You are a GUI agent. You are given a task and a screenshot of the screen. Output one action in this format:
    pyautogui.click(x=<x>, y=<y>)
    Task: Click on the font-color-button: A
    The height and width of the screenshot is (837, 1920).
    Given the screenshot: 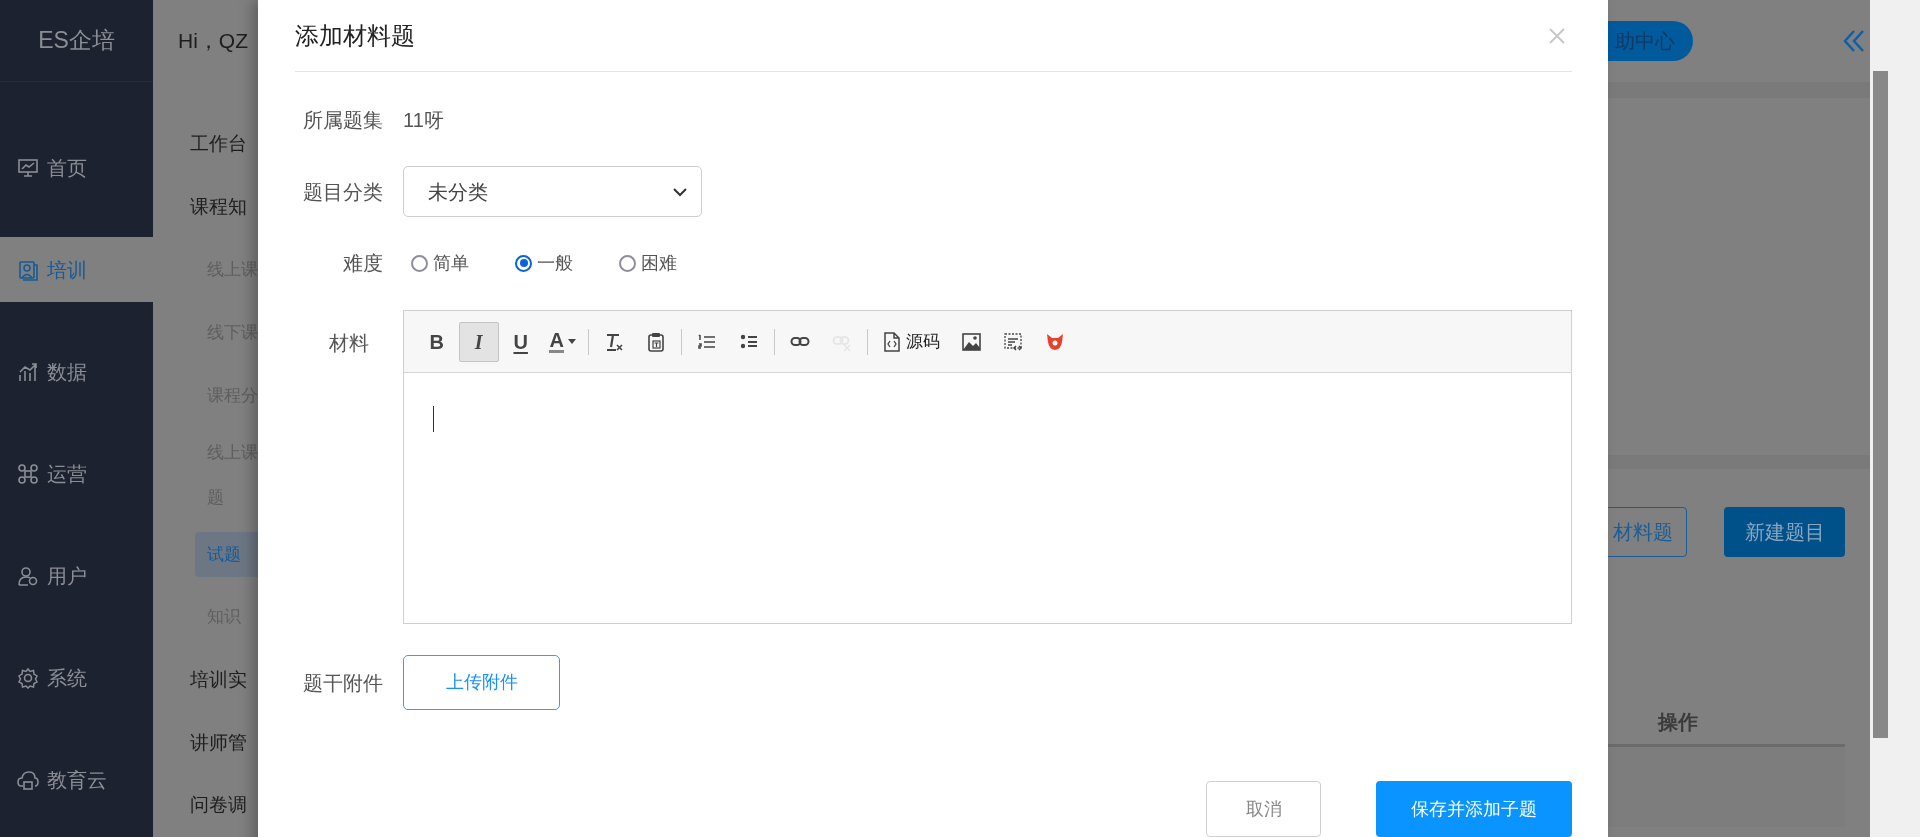 What is the action you would take?
    pyautogui.click(x=562, y=341)
    